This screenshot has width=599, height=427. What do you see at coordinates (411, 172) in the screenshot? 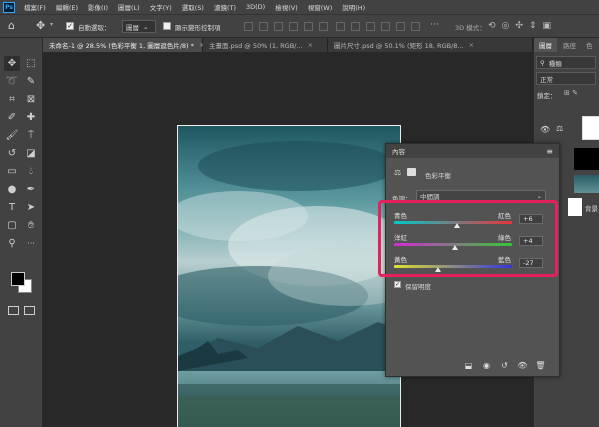
I see `mask-icon` at bounding box center [411, 172].